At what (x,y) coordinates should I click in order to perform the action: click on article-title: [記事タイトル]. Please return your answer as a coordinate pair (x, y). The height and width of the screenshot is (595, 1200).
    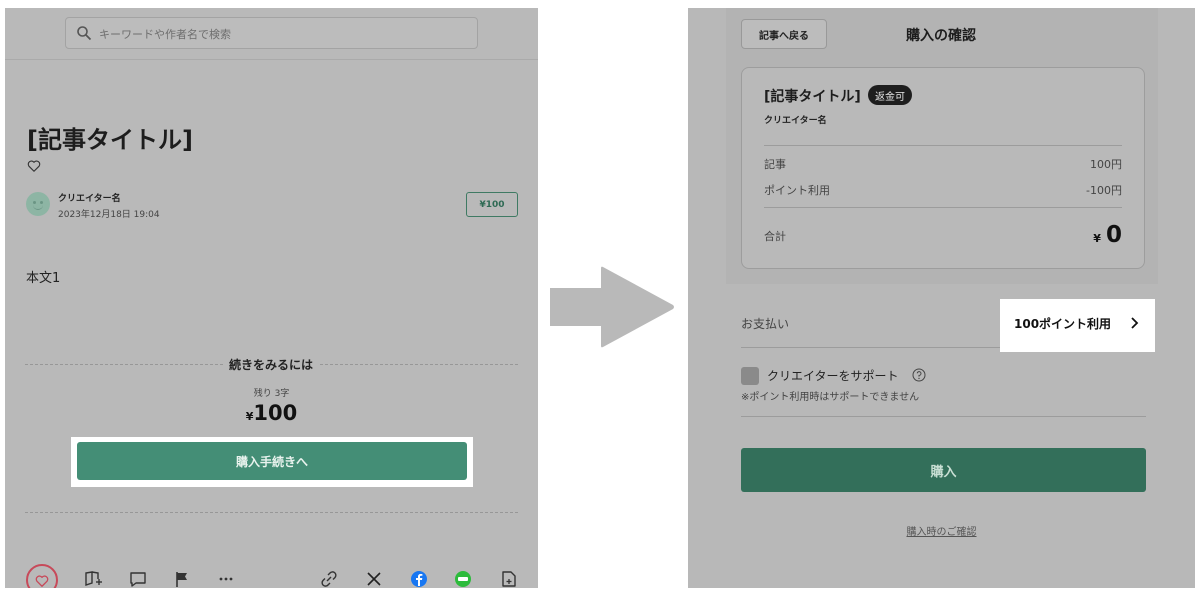
    Looking at the image, I should click on (110, 140).